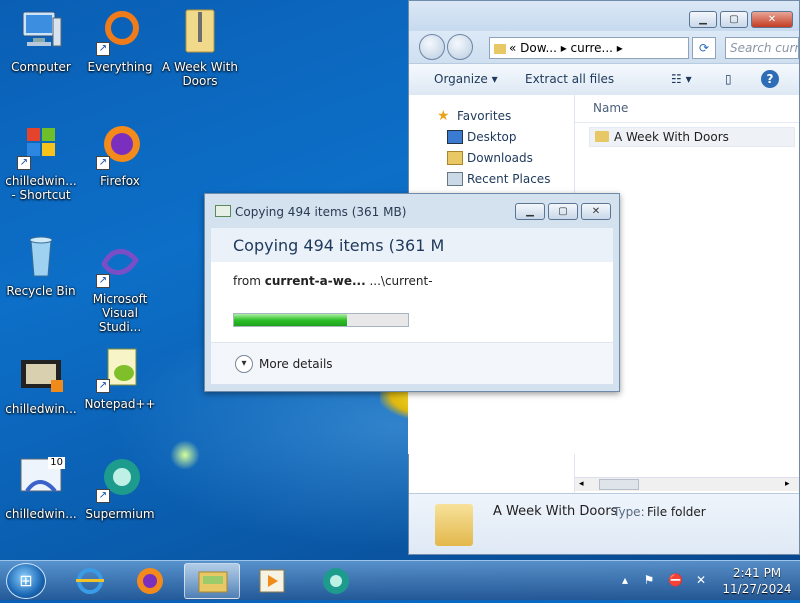  I want to click on taskbar-explorer, so click(212, 581).